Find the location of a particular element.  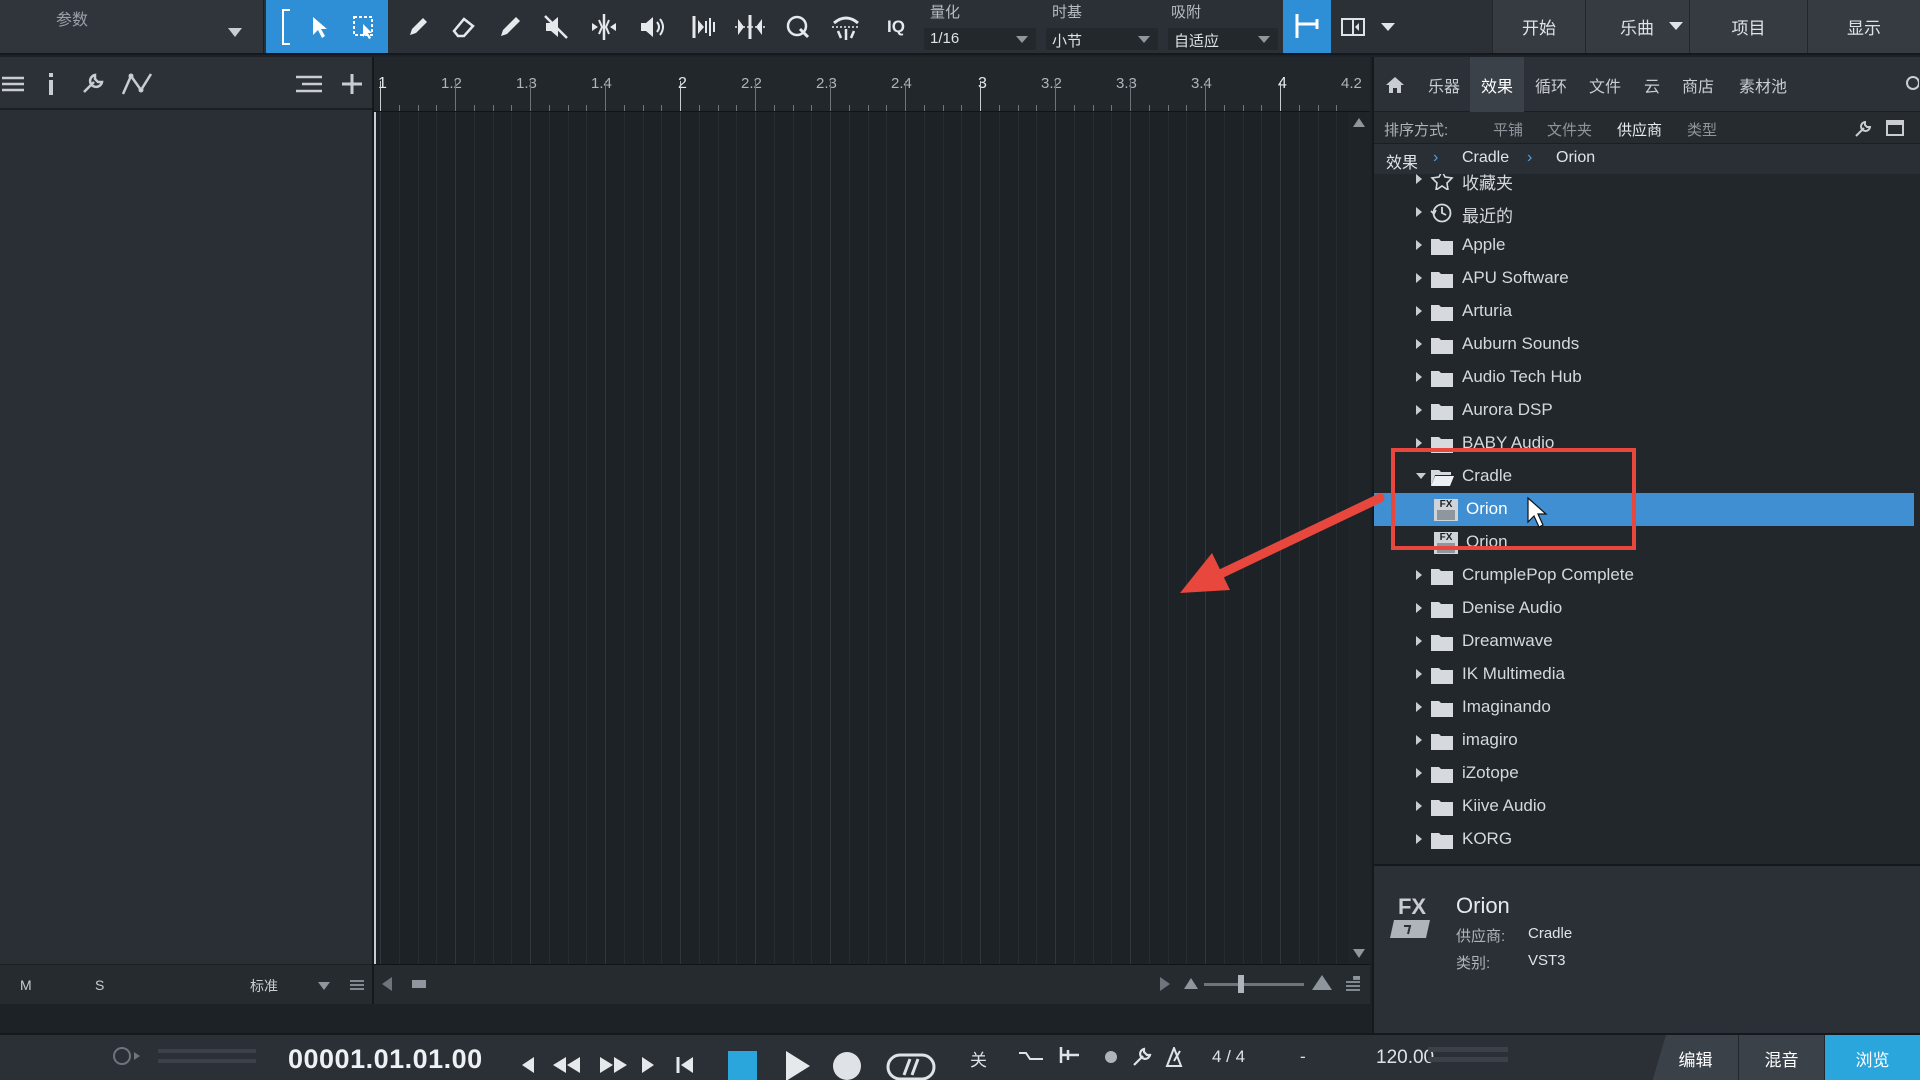

scroll-down-icon is located at coordinates (1359, 953).